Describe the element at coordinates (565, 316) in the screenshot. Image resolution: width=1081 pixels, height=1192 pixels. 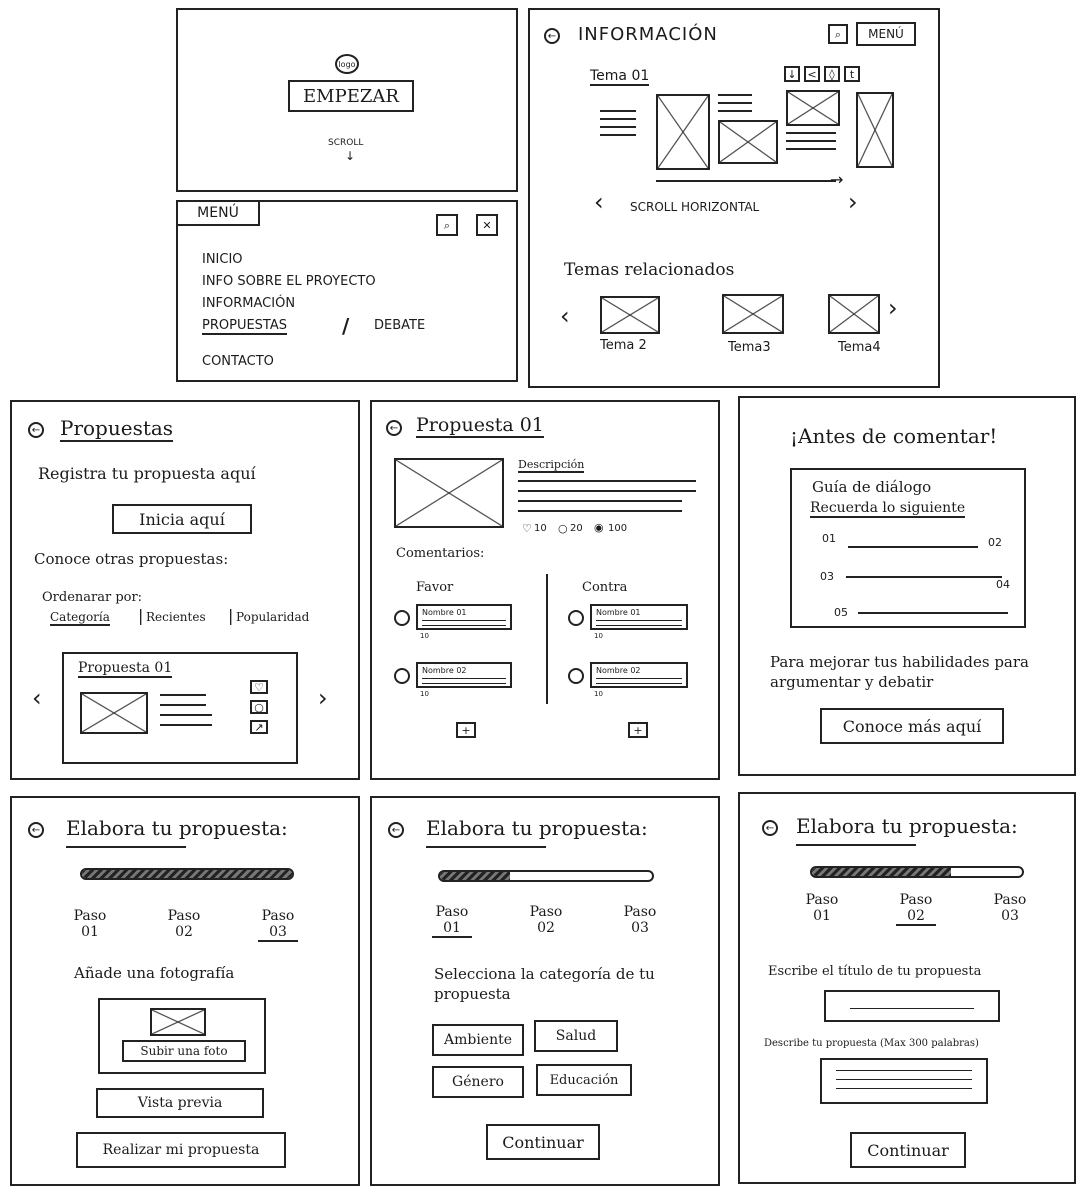
I see `related-prev-icon: ‹` at that location.